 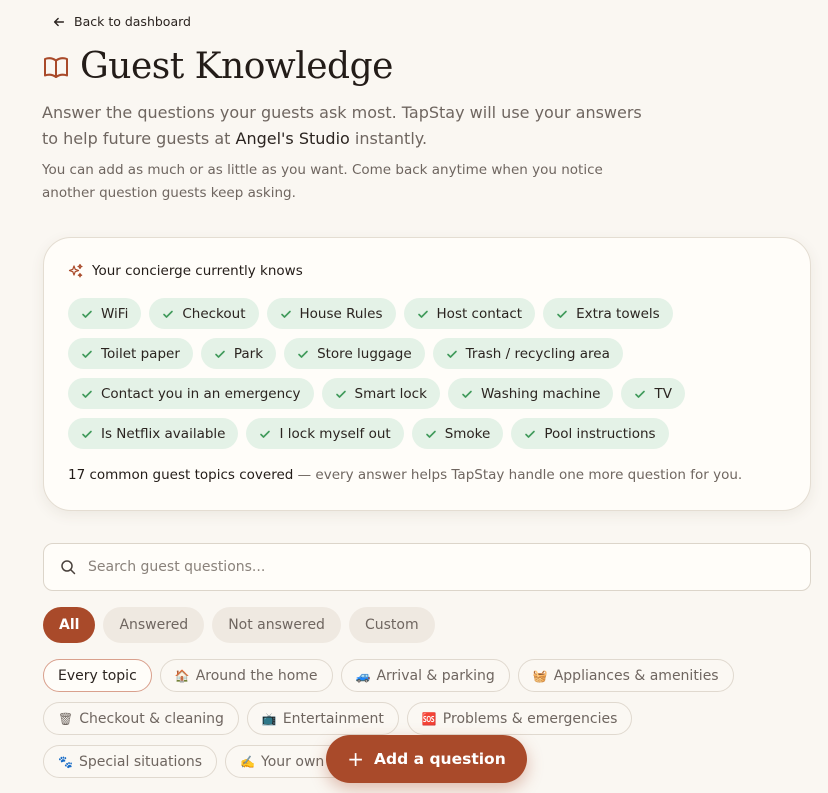 I want to click on known-topic-chip: Extra towels, so click(x=608, y=313).